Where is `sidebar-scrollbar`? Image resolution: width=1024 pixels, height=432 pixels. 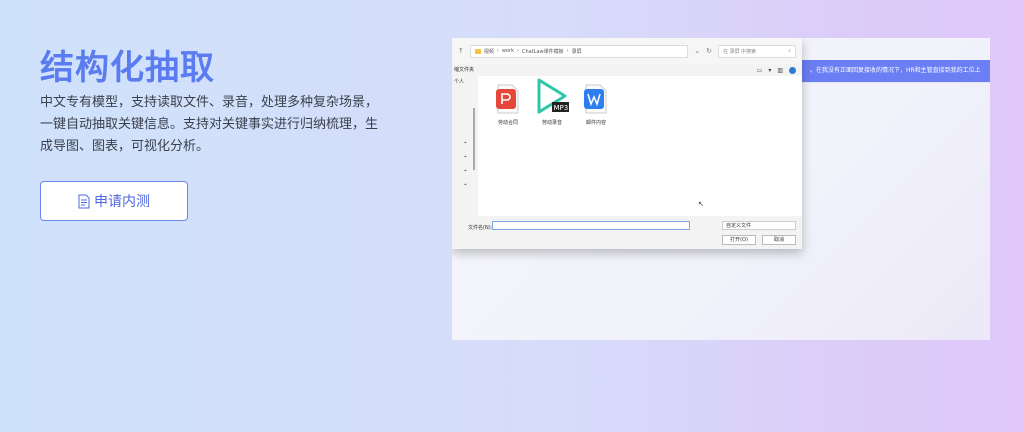
sidebar-scrollbar is located at coordinates (474, 139).